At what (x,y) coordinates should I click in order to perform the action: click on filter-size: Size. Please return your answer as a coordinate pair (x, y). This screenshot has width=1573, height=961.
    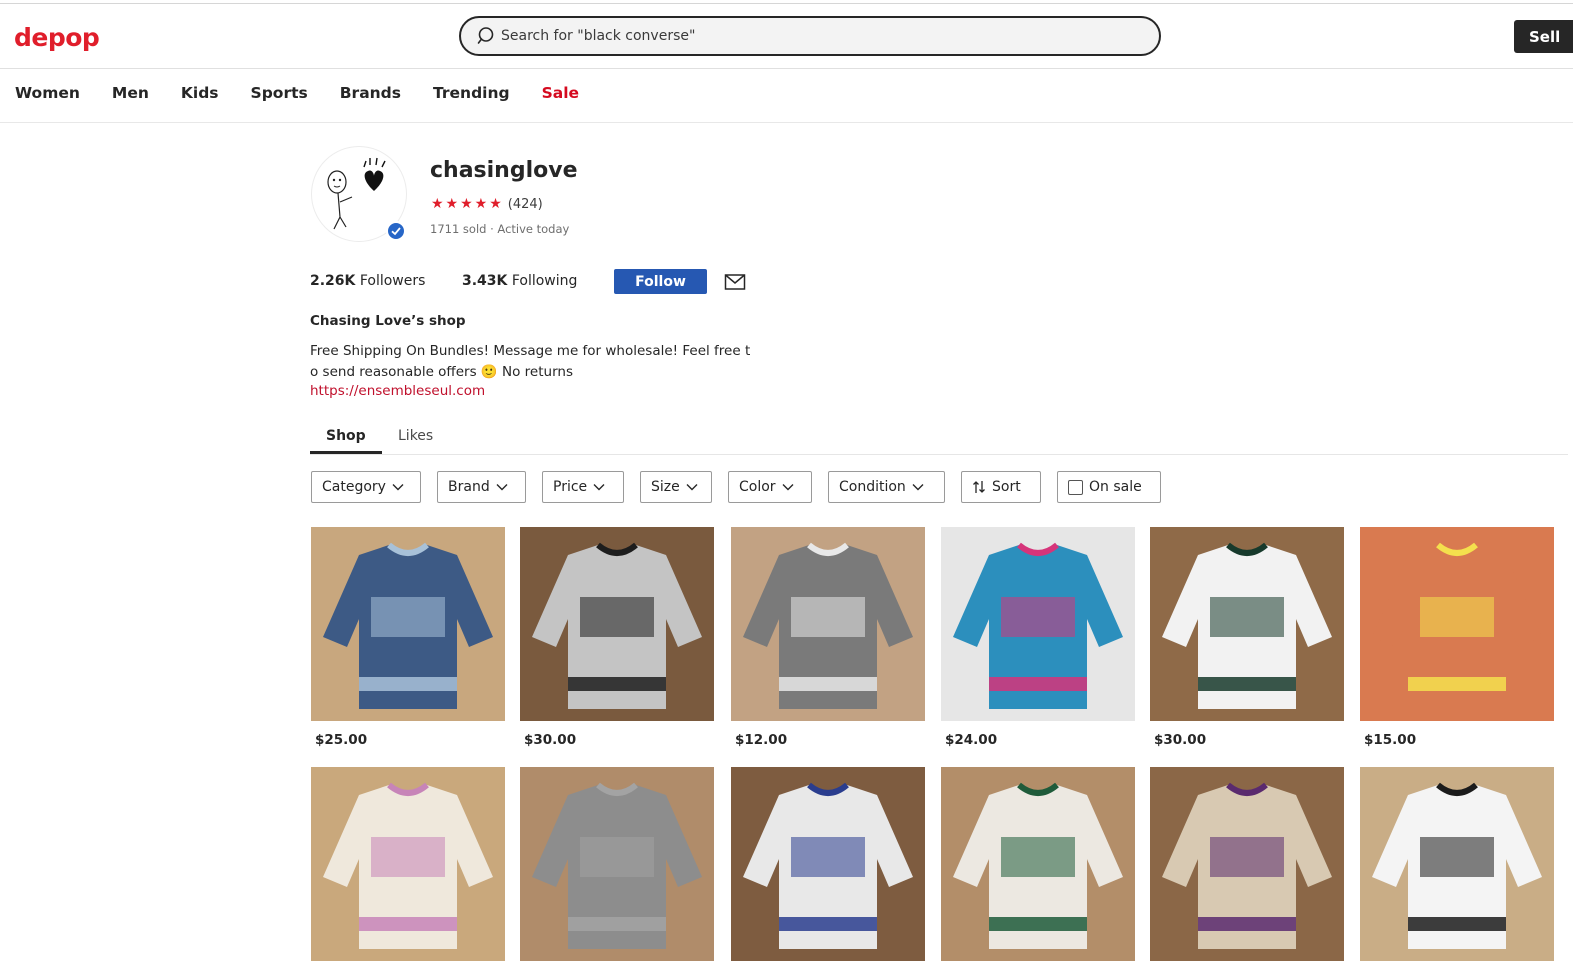
    Looking at the image, I should click on (676, 487).